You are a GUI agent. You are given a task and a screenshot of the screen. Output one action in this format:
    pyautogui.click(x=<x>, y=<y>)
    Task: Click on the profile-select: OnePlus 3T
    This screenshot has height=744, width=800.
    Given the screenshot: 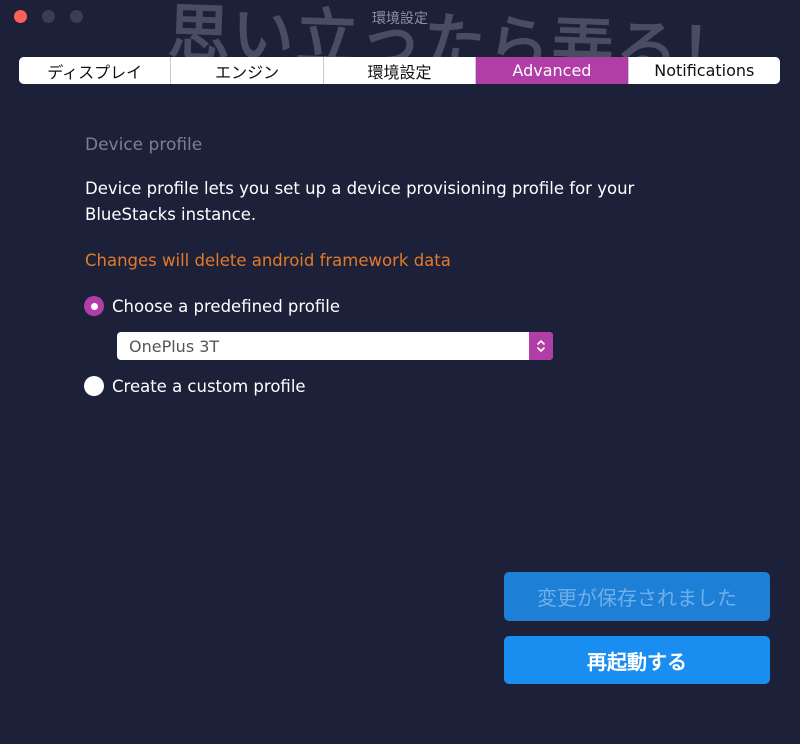 What is the action you would take?
    pyautogui.click(x=335, y=346)
    